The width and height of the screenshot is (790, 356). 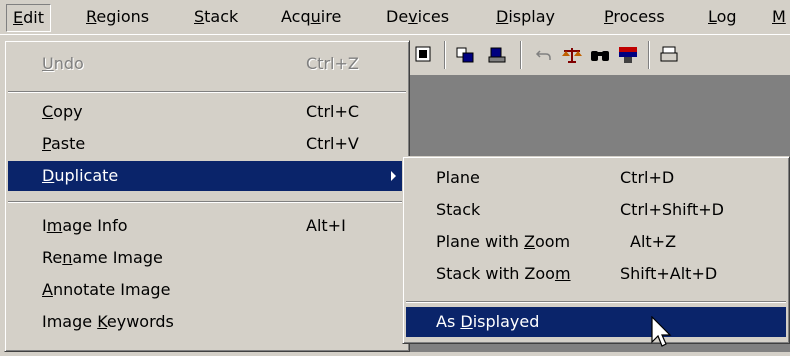 I want to click on menu-display: Display, so click(x=525, y=17).